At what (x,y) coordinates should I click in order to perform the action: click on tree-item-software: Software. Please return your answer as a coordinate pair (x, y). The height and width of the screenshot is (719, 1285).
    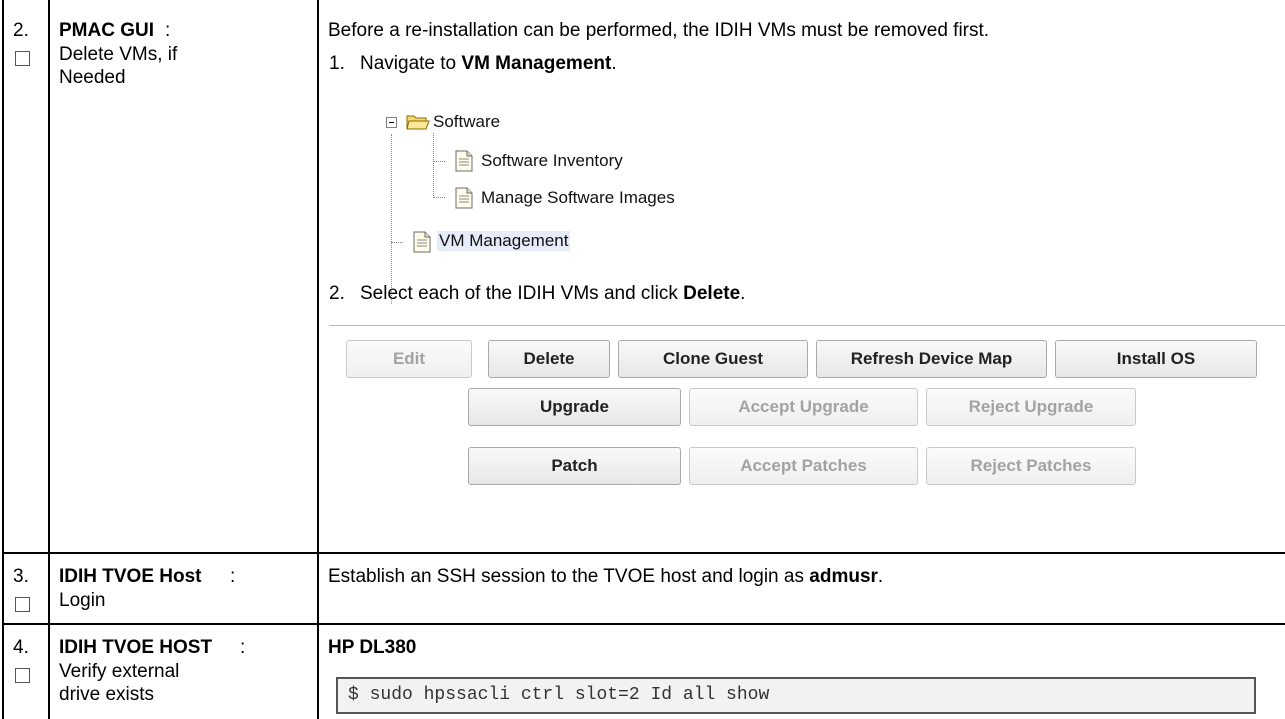
    Looking at the image, I should click on (466, 122).